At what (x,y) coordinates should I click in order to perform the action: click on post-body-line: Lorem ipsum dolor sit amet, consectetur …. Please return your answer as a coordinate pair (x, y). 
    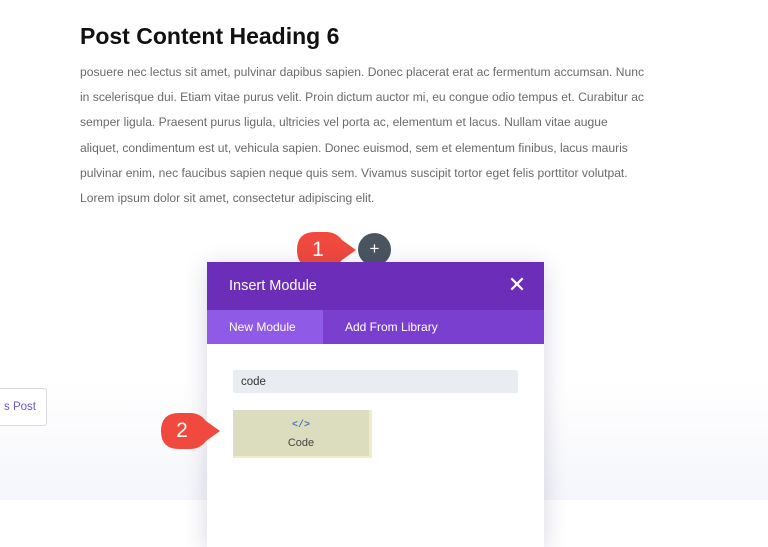
    Looking at the image, I should click on (227, 197).